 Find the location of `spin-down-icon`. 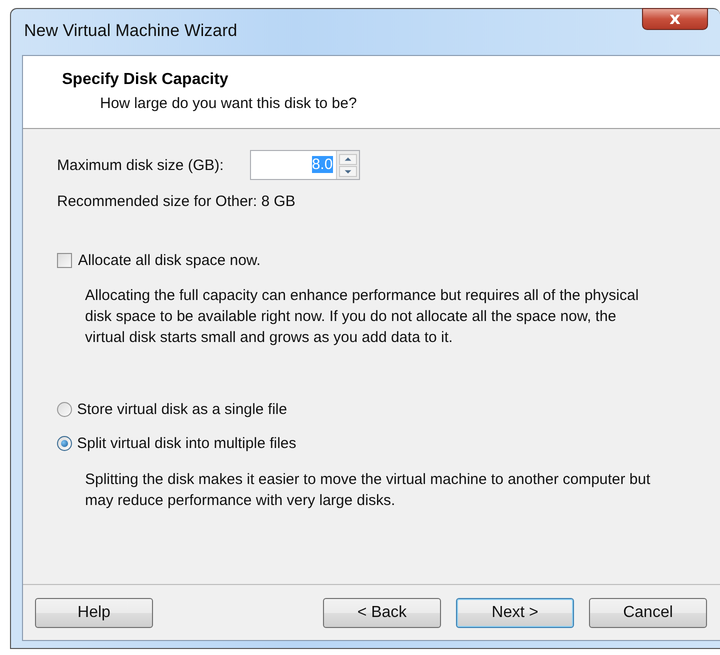

spin-down-icon is located at coordinates (347, 171).